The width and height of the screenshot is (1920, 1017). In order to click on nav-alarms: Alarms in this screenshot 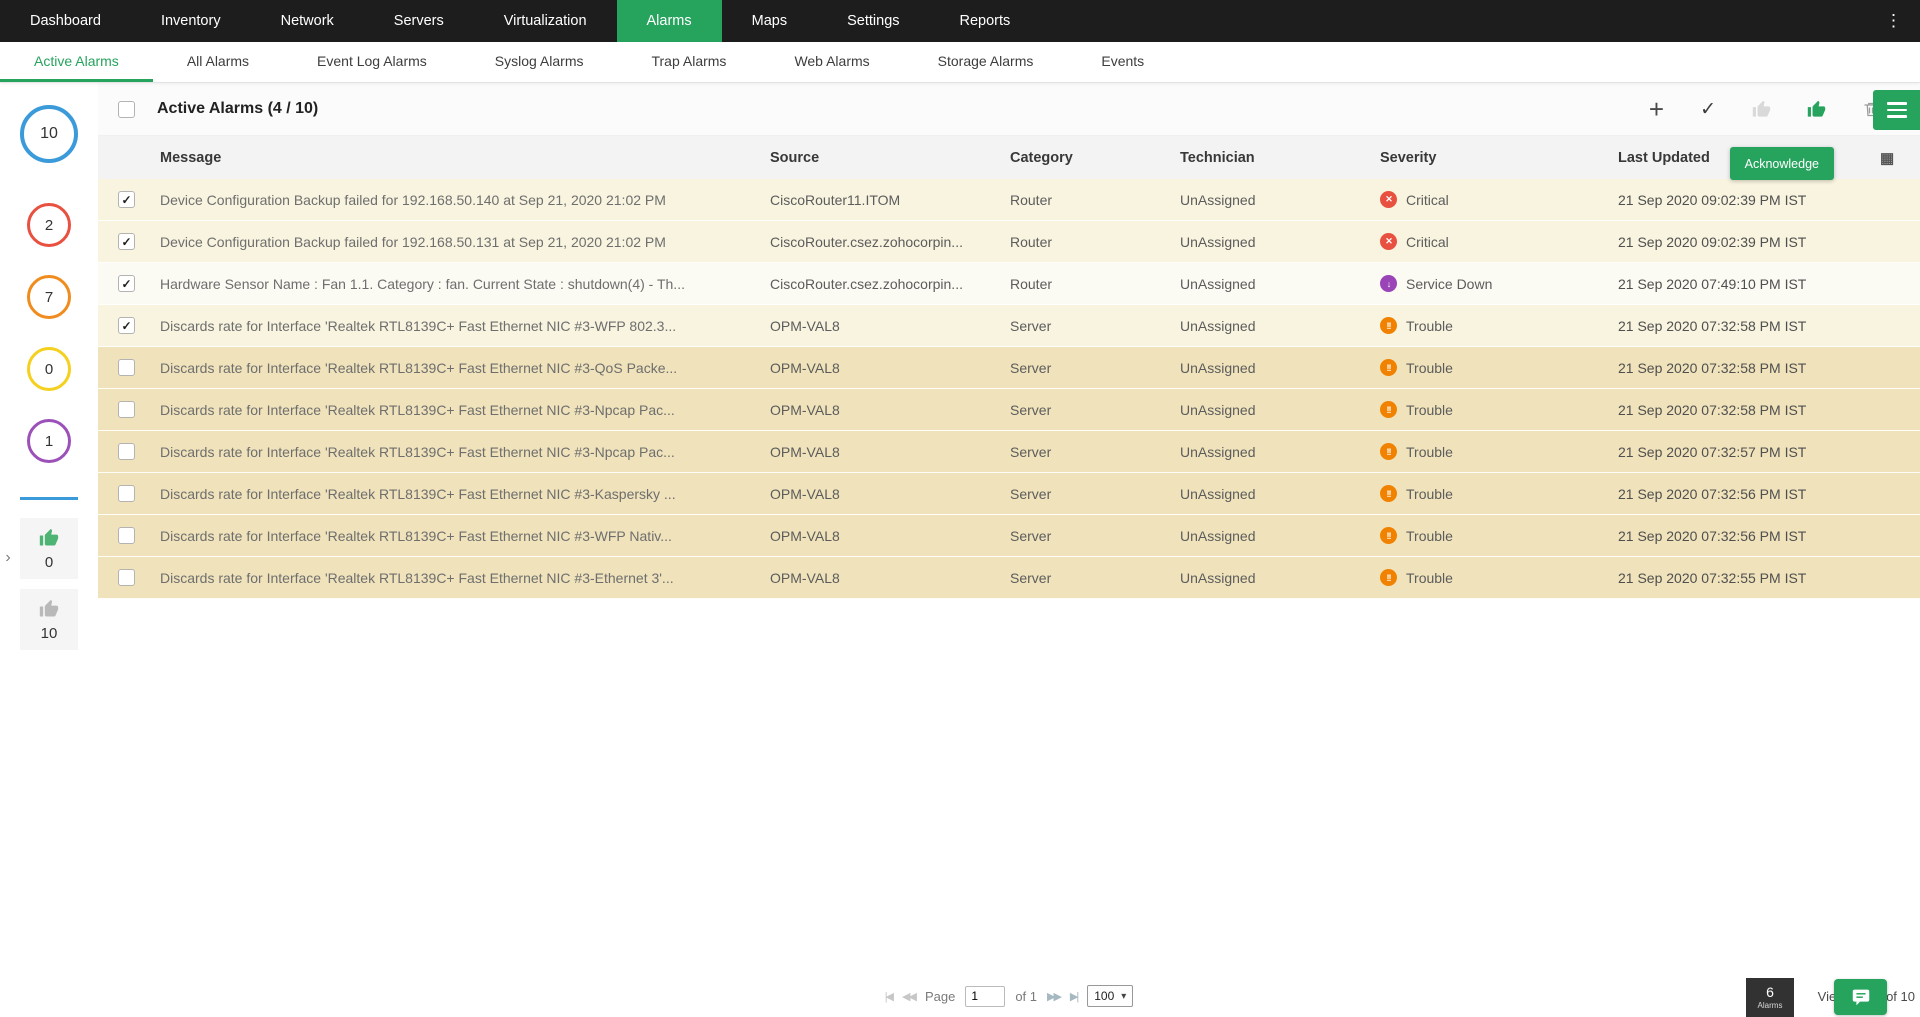, I will do `click(669, 21)`.